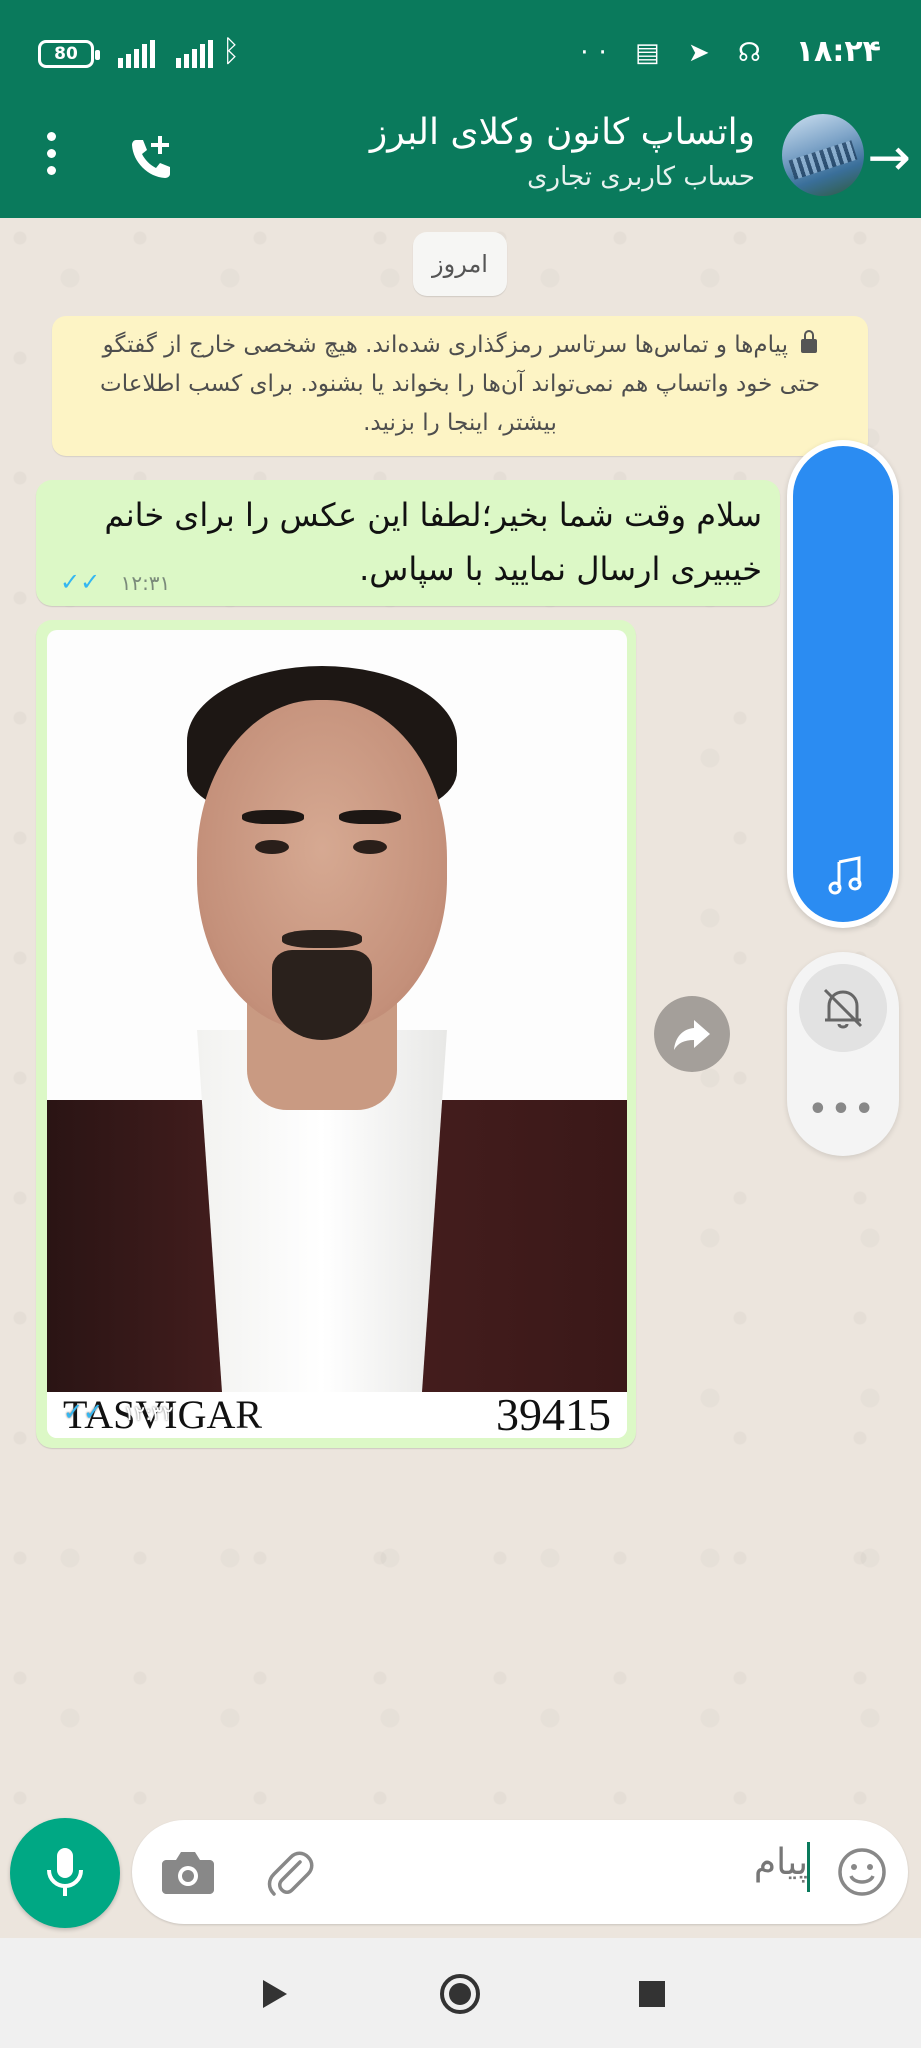 Image resolution: width=921 pixels, height=2048 pixels. What do you see at coordinates (652, 1994) in the screenshot?
I see `stop-square-icon` at bounding box center [652, 1994].